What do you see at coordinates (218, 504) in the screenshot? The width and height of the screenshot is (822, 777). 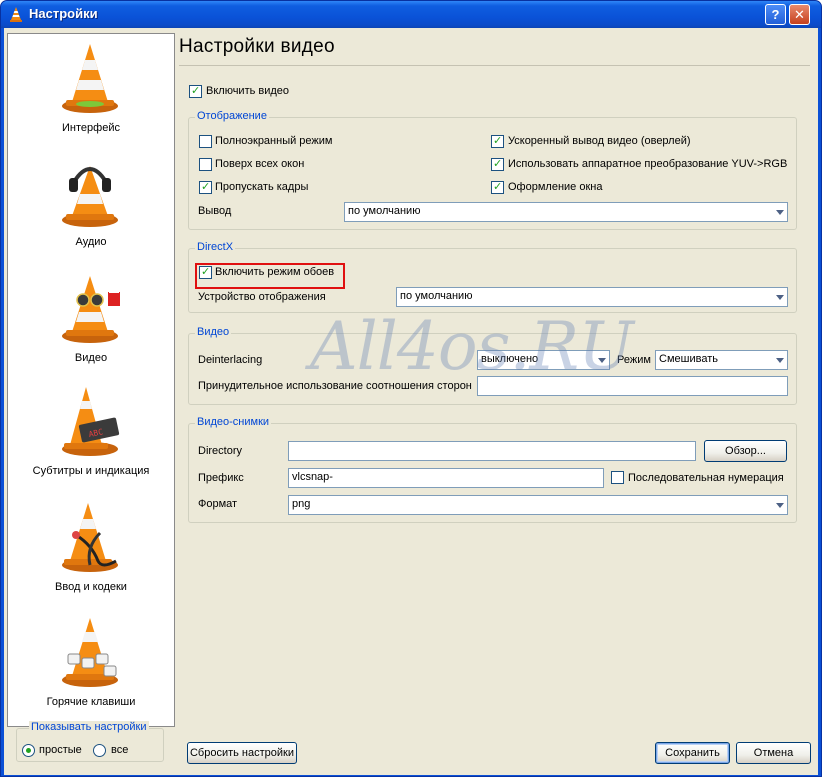 I see `format-label: Формат` at bounding box center [218, 504].